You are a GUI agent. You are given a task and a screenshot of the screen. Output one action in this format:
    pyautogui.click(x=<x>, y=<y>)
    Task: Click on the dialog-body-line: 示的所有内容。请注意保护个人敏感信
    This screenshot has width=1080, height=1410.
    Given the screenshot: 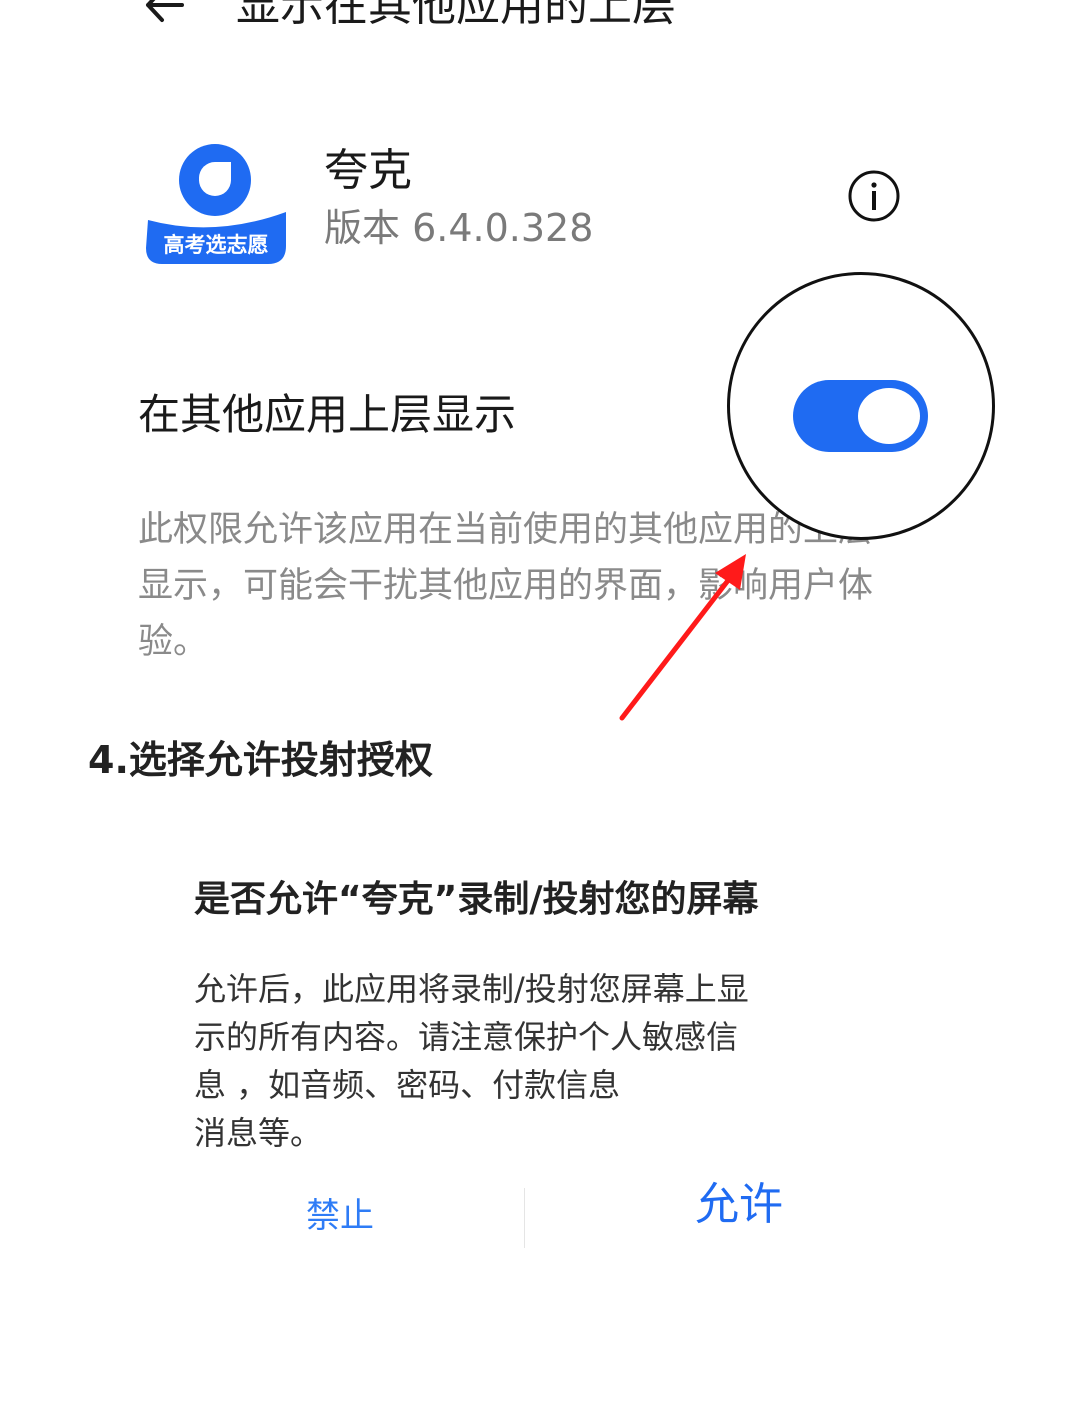 What is the action you would take?
    pyautogui.click(x=466, y=1037)
    